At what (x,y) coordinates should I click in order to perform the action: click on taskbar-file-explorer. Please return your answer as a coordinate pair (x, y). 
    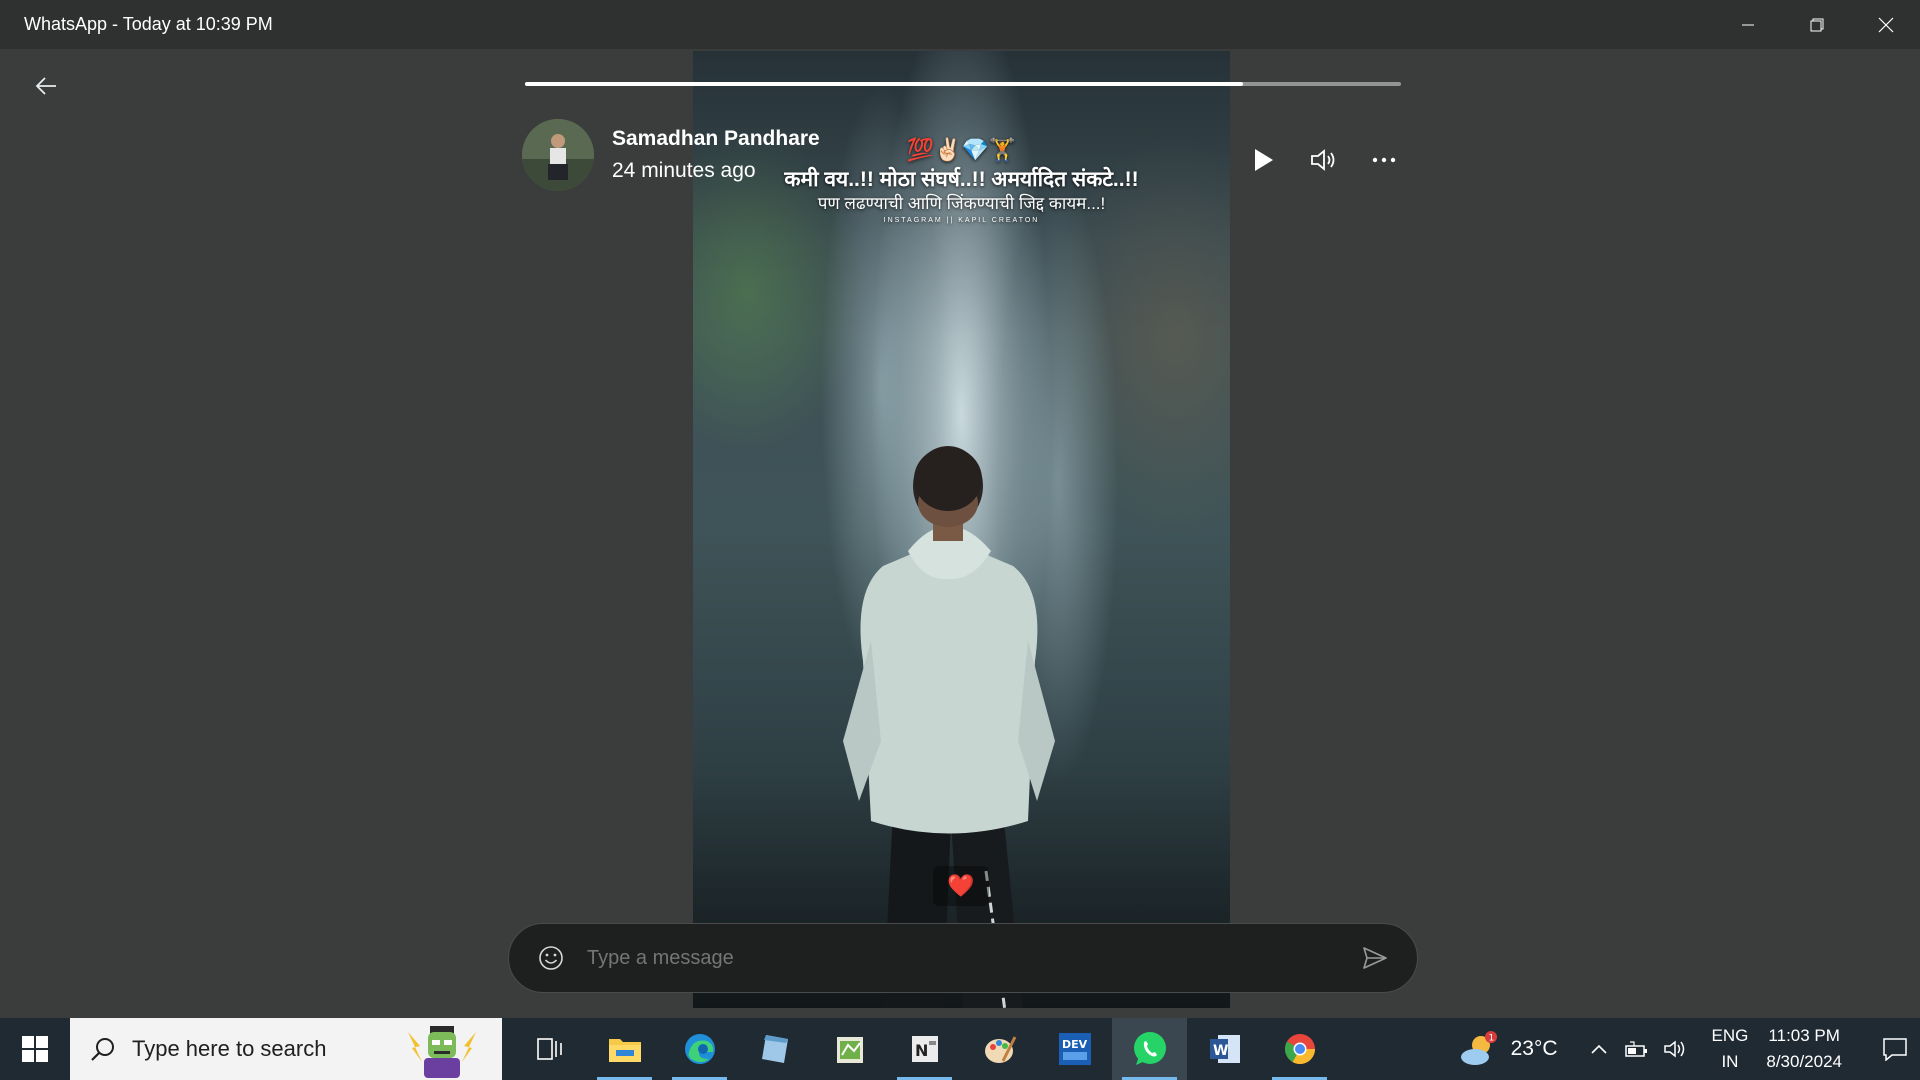
    Looking at the image, I should click on (624, 1049).